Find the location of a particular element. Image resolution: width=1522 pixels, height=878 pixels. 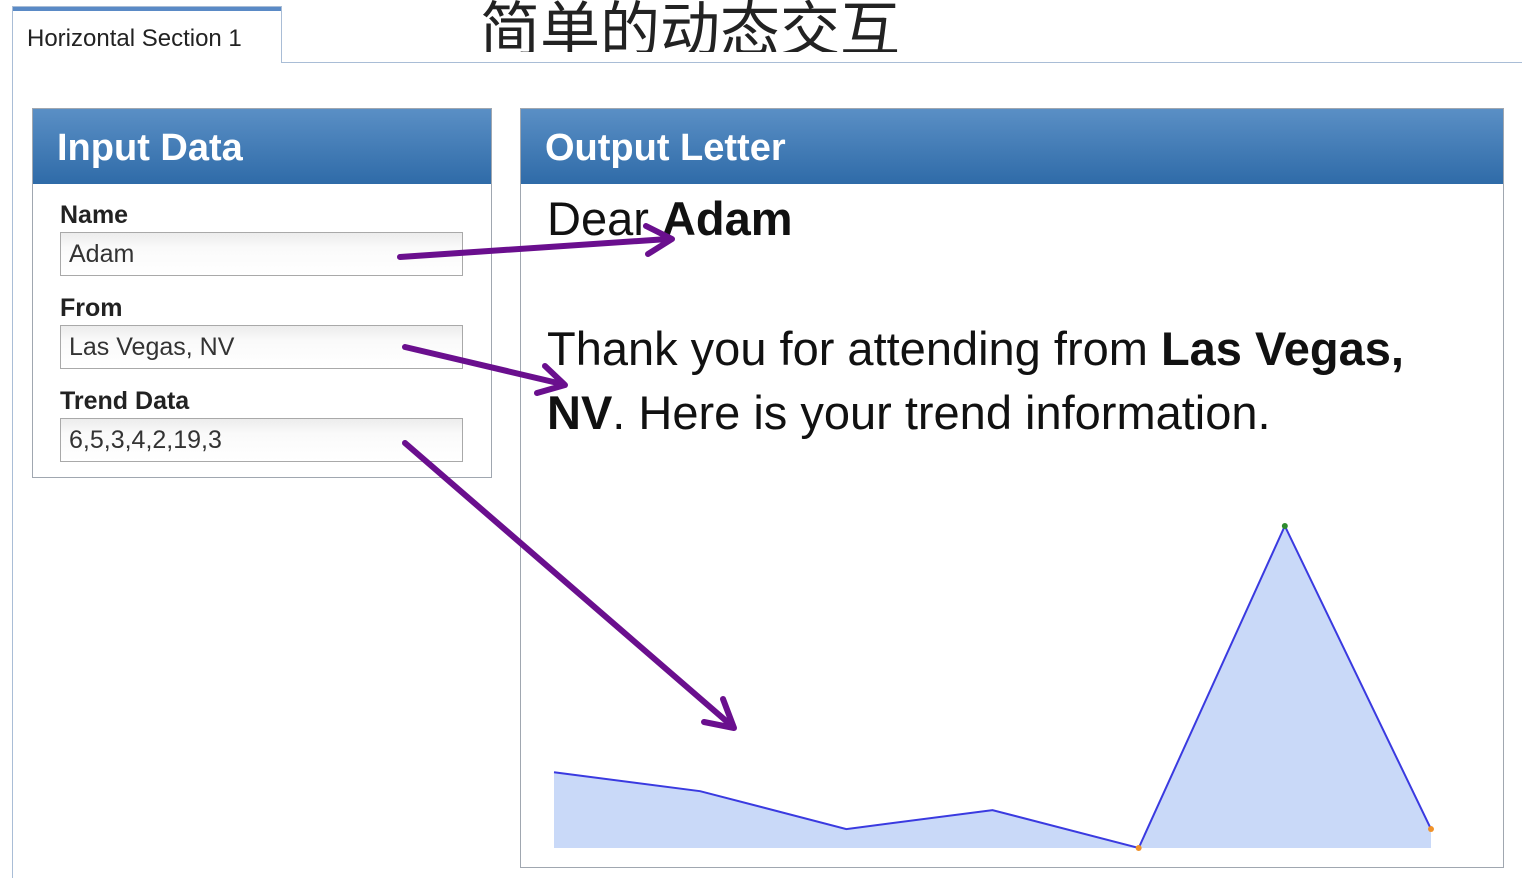

tab-horizontal-section-1: Horizontal Section 1 is located at coordinates (147, 34).